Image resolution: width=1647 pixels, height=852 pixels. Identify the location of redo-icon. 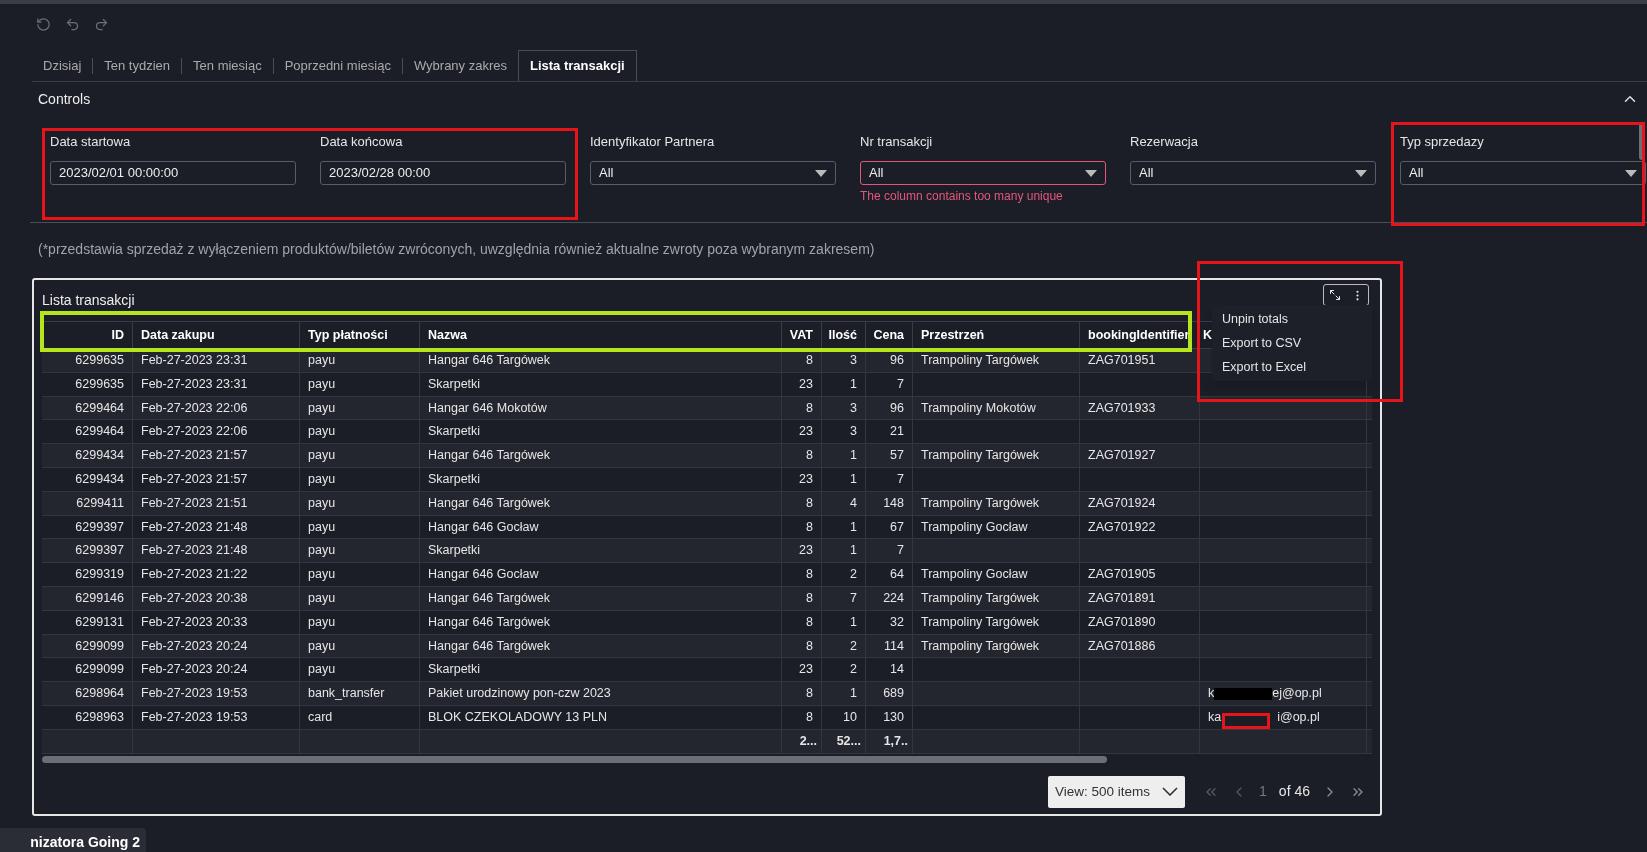
(101, 24).